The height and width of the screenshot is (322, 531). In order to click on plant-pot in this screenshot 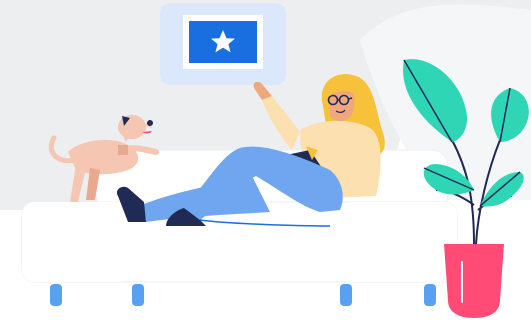, I will do `click(474, 281)`.